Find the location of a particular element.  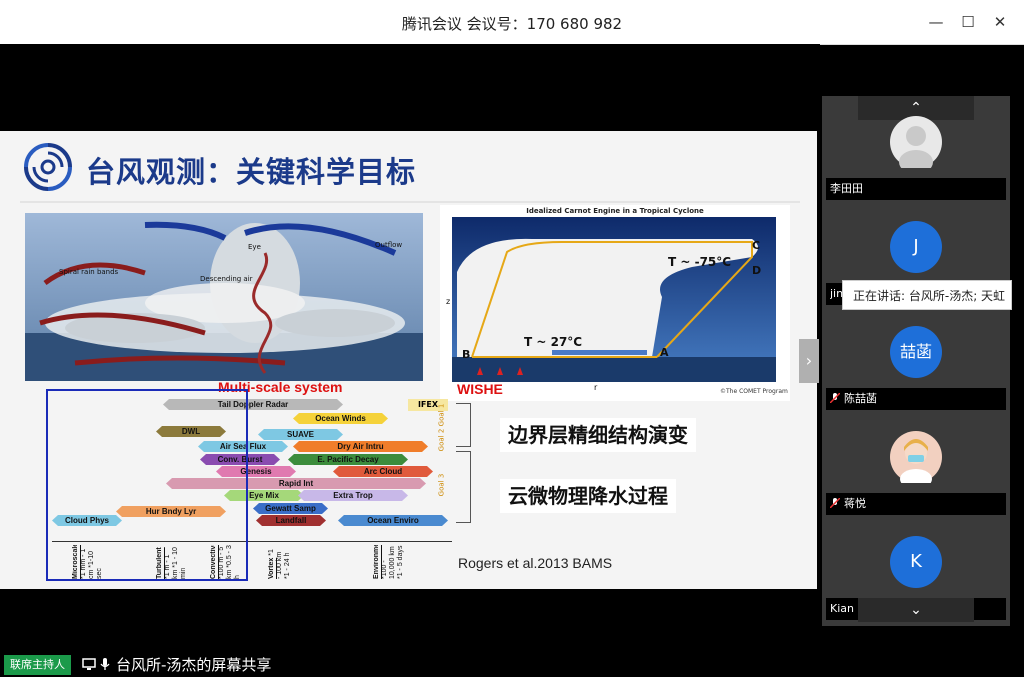

scale-arrow-e-pacific-decay: E. Pacific Decay is located at coordinates (348, 459).